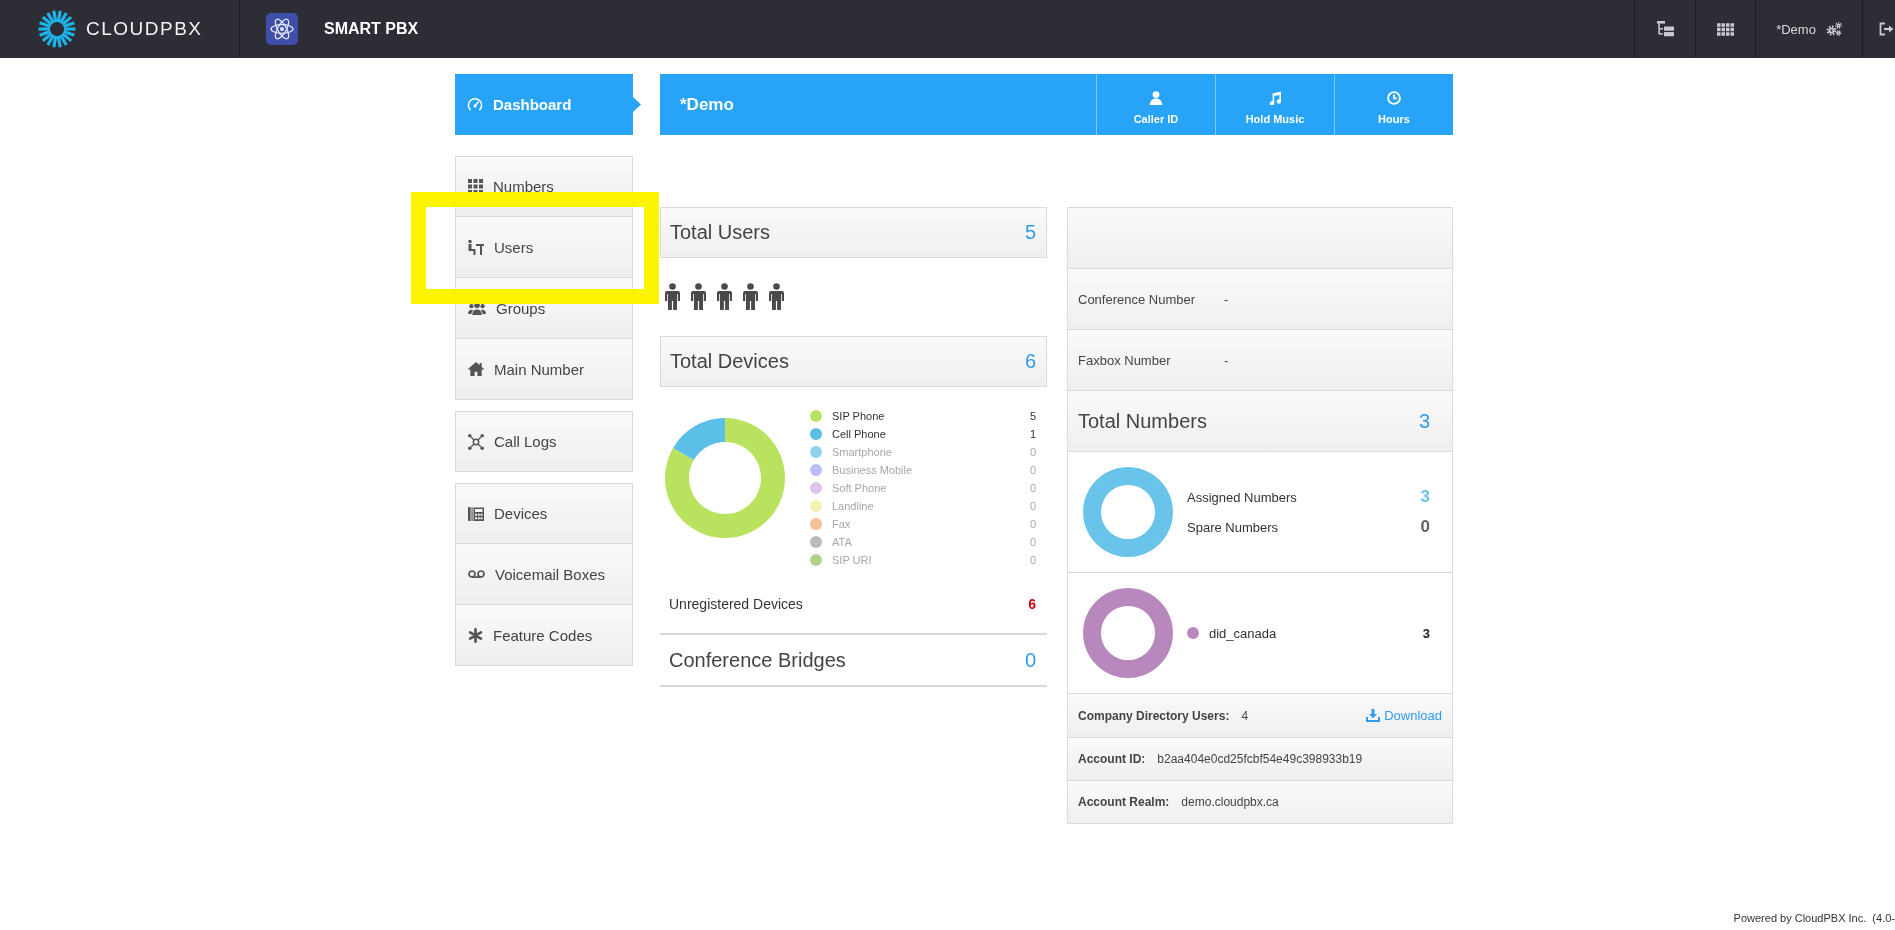  I want to click on sidebar-item: Devices, so click(544, 513).